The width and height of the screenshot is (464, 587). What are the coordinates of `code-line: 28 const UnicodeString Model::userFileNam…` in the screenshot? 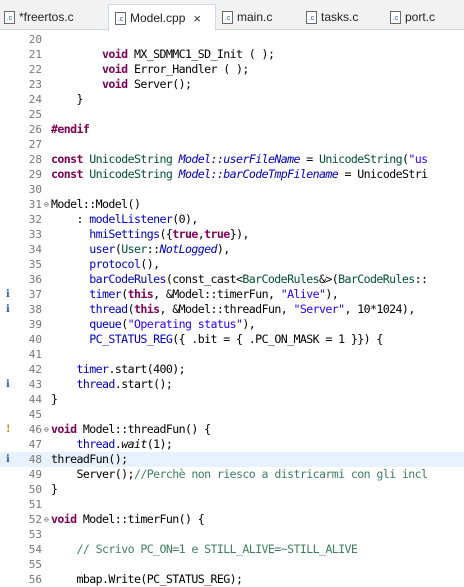 It's located at (232, 159).